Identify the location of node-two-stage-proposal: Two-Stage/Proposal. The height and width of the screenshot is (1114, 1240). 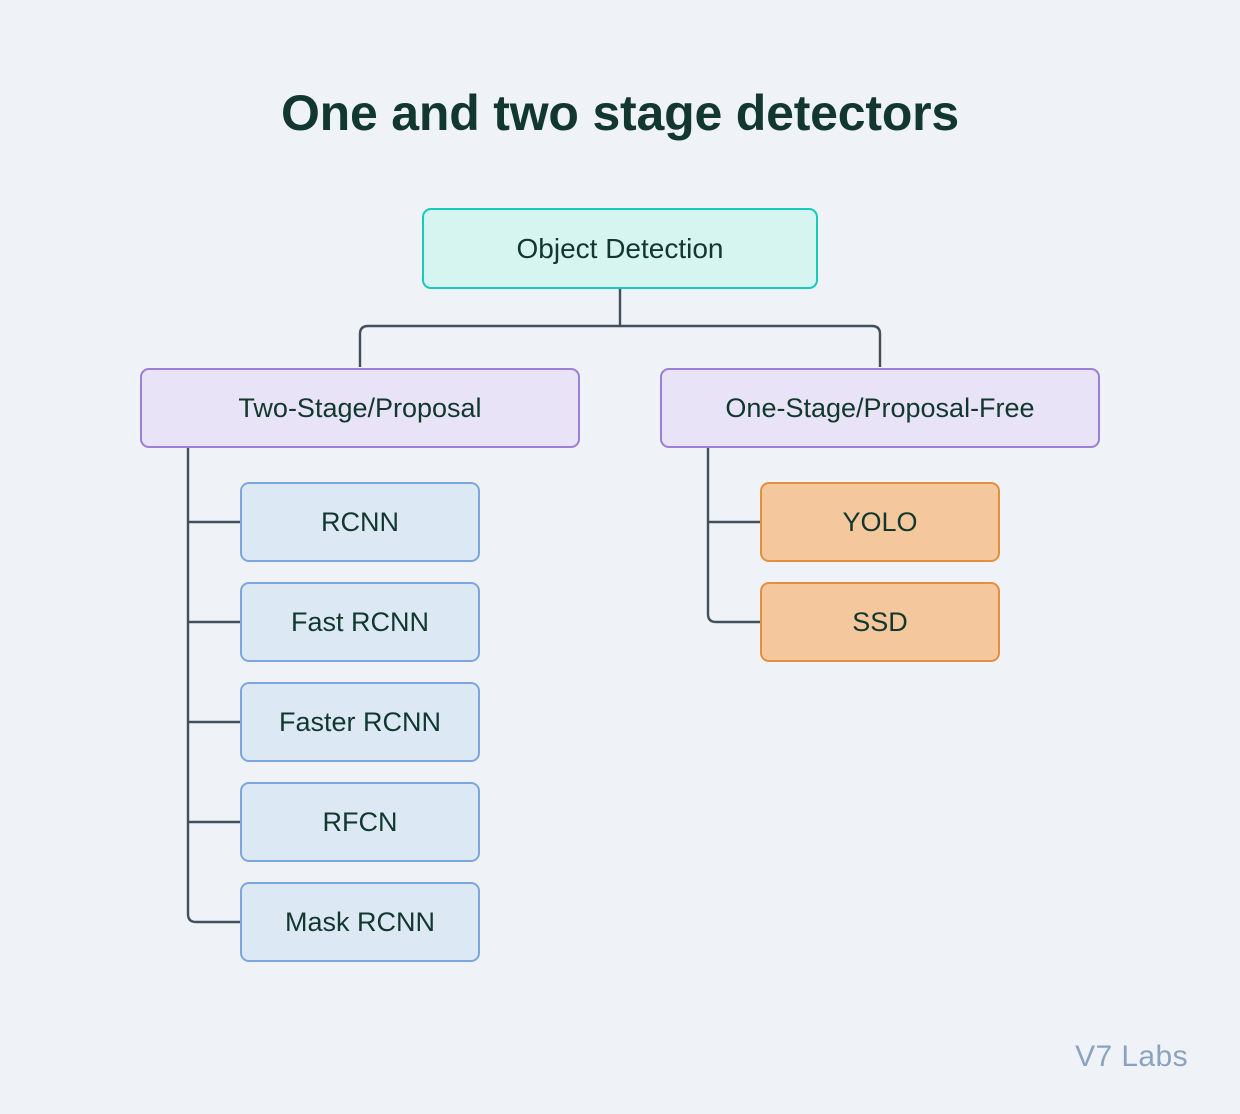
(360, 408).